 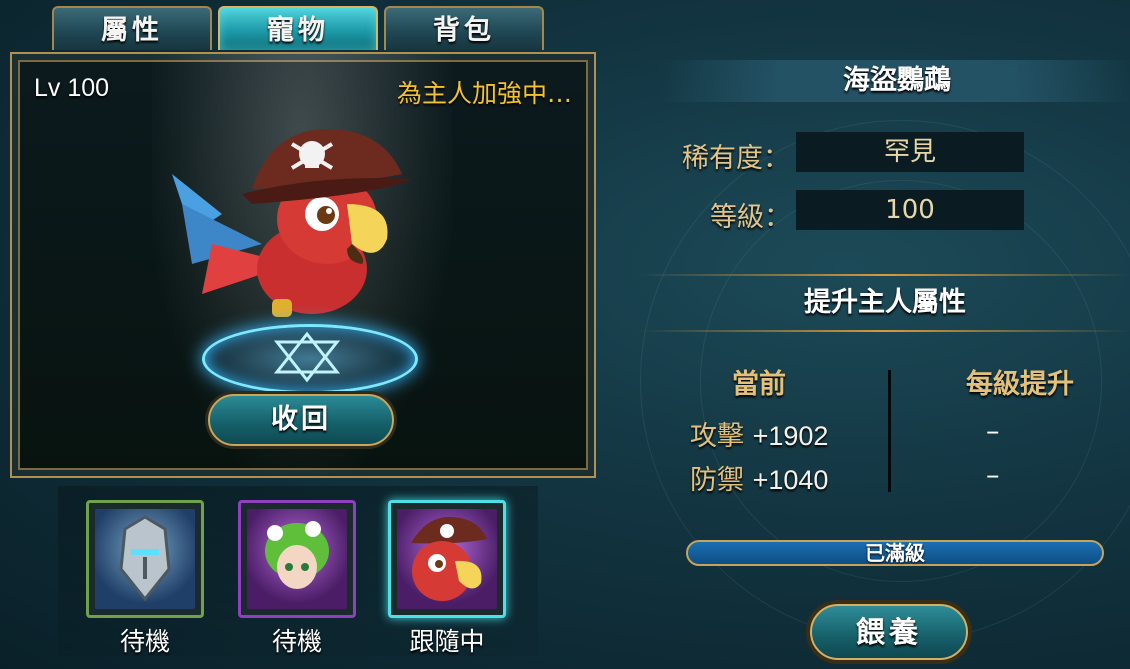 What do you see at coordinates (790, 436) in the screenshot?
I see `stat-value: +1902` at bounding box center [790, 436].